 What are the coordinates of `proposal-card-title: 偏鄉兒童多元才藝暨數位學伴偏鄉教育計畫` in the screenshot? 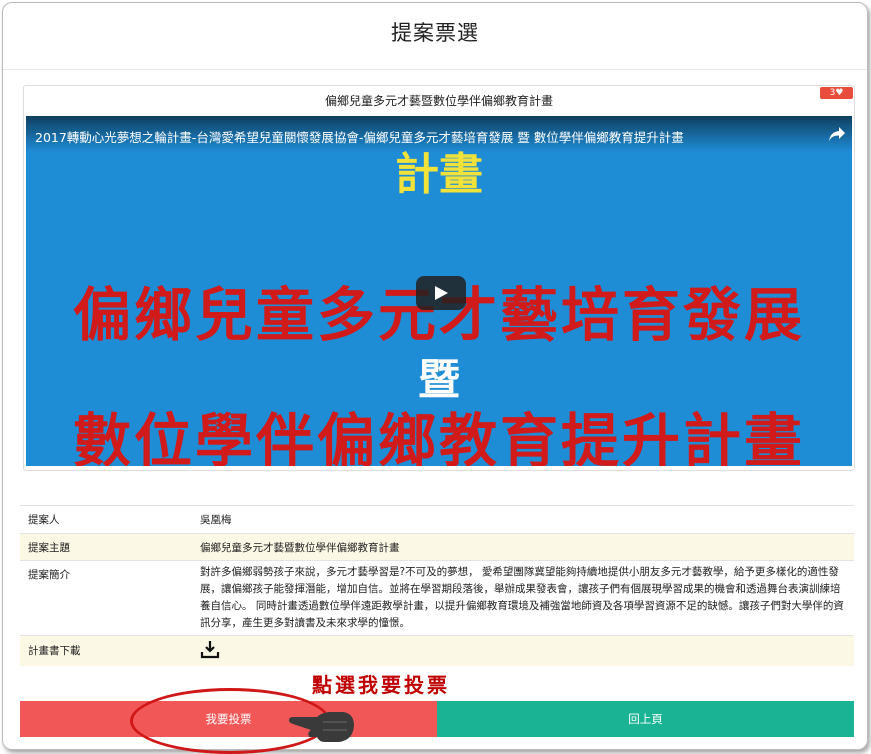 It's located at (438, 101).